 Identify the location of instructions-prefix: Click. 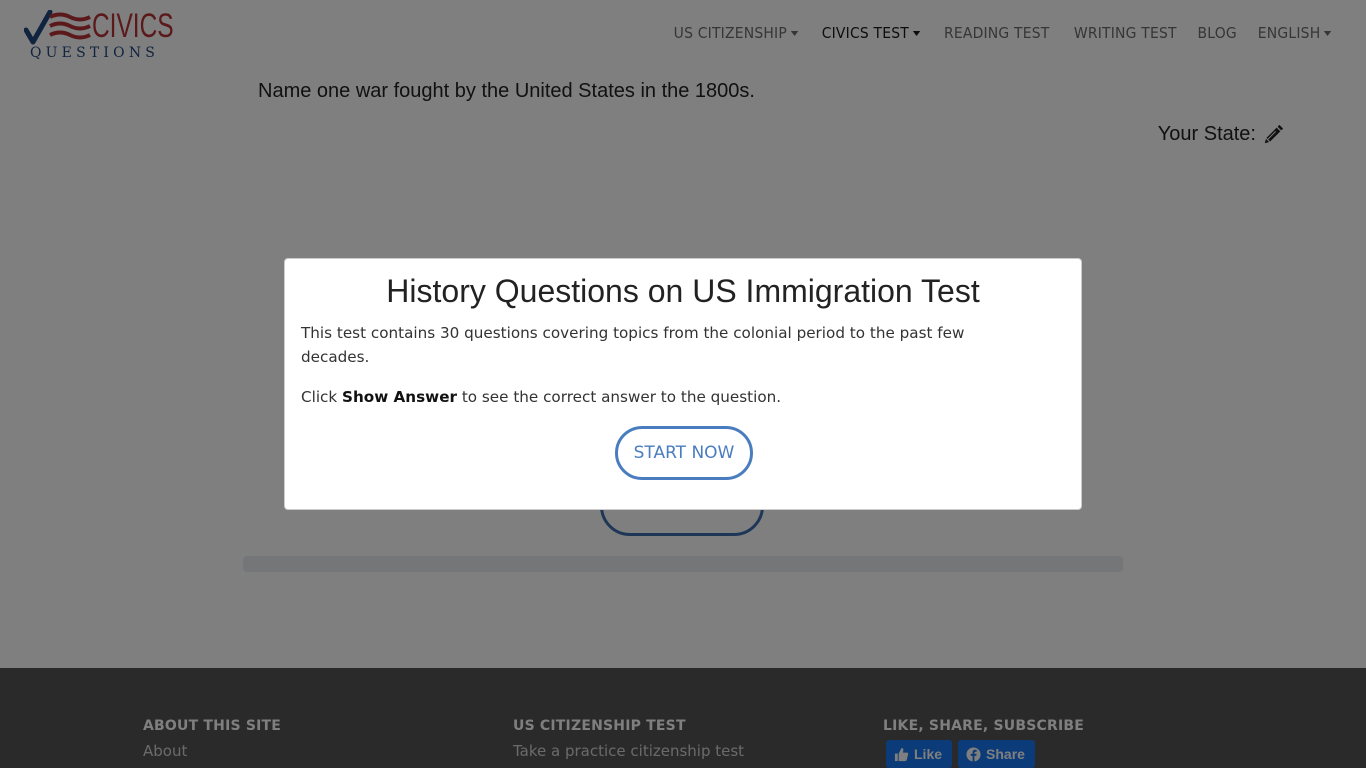
(322, 397).